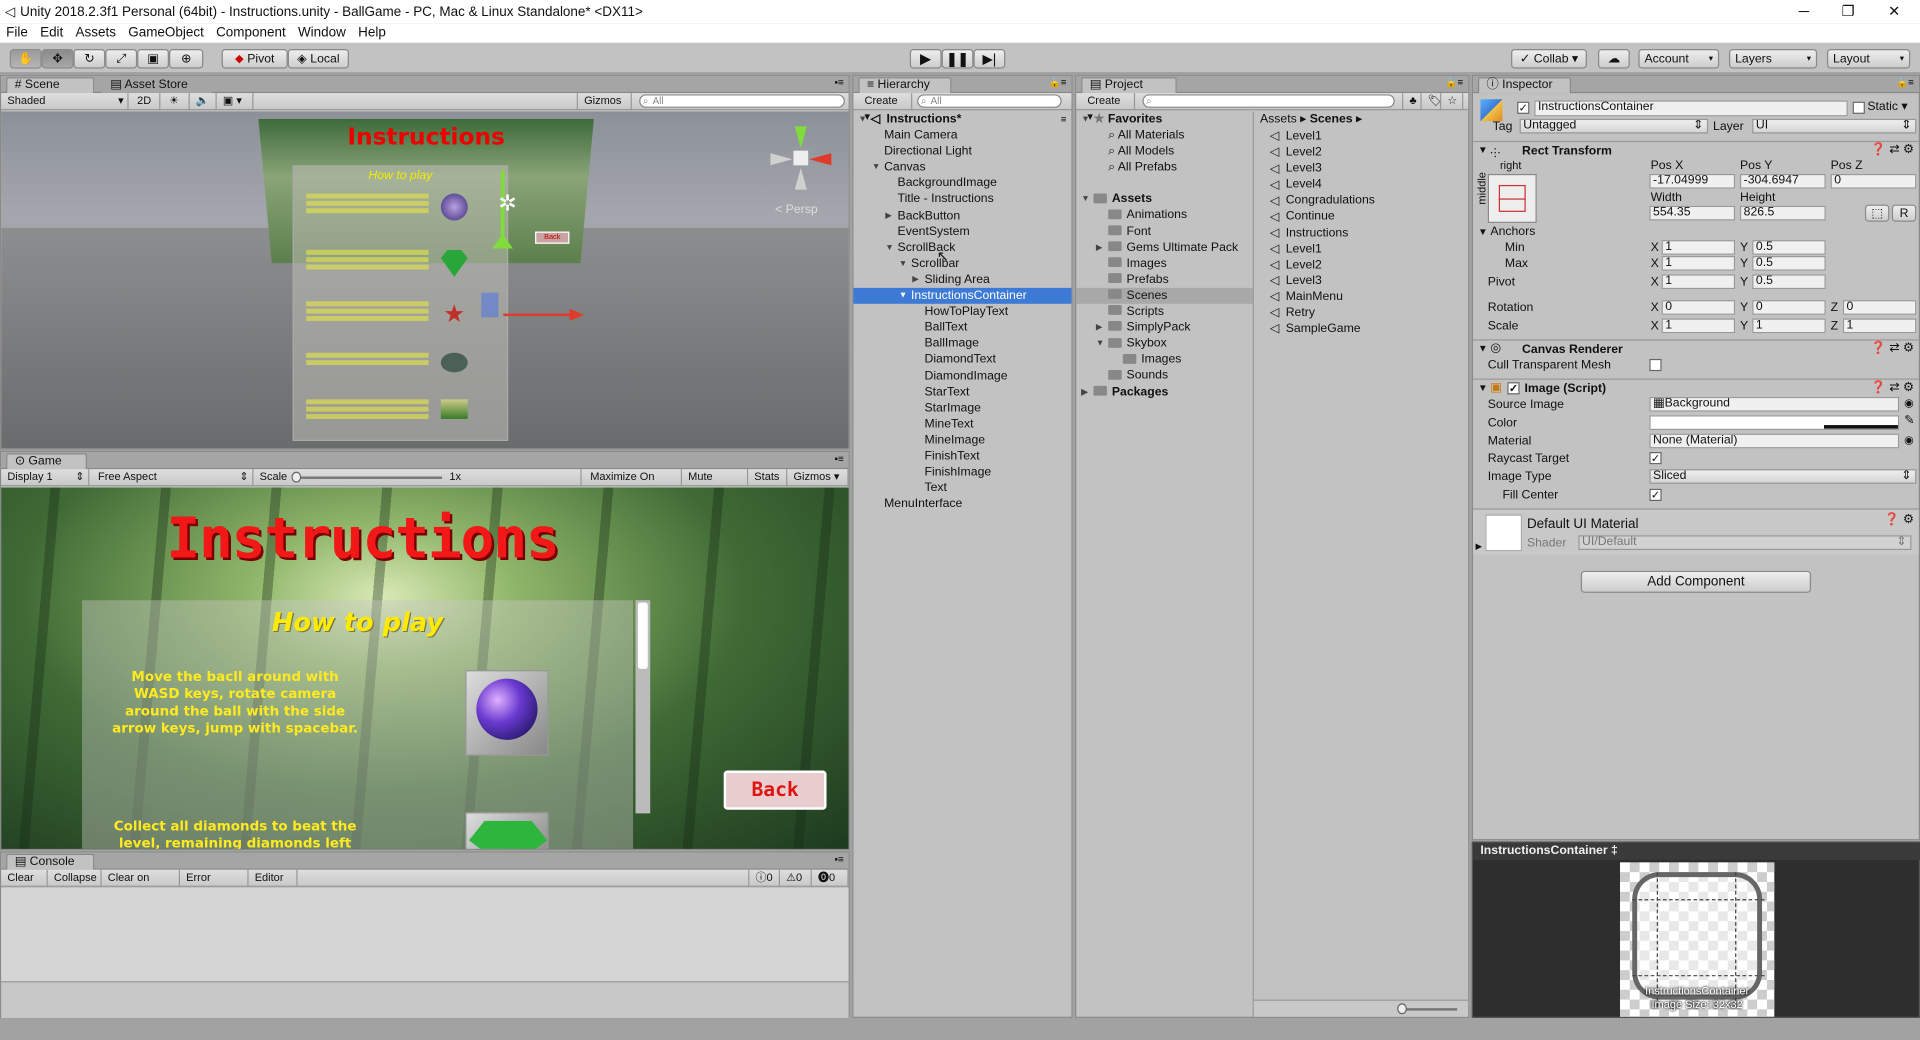  I want to click on layout-dropdown: Layout ▾, so click(1868, 58).